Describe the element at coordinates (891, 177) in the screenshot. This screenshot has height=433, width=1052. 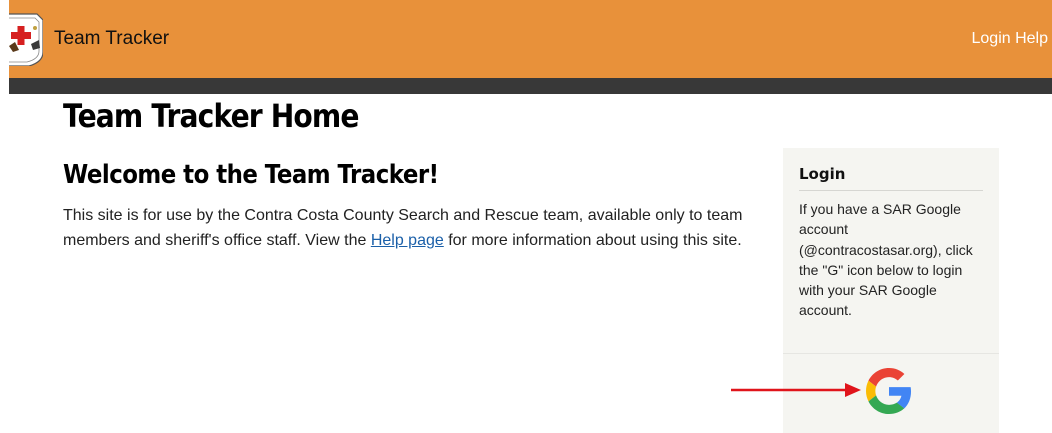
I see `login-heading: Login` at that location.